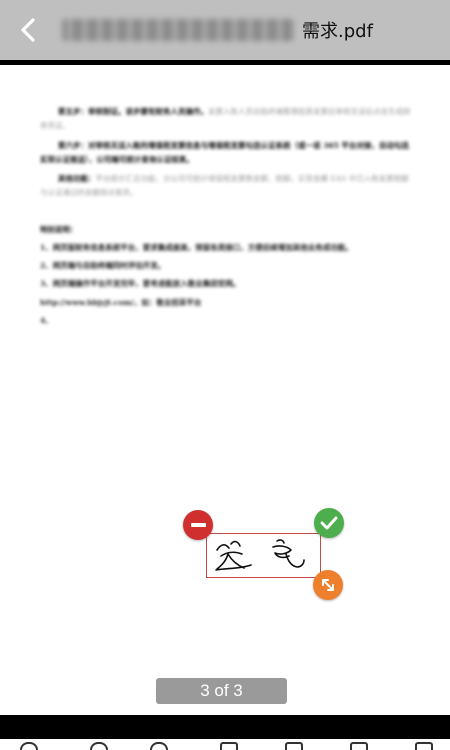  Describe the element at coordinates (29, 746) in the screenshot. I see `pen-tool-icon` at that location.